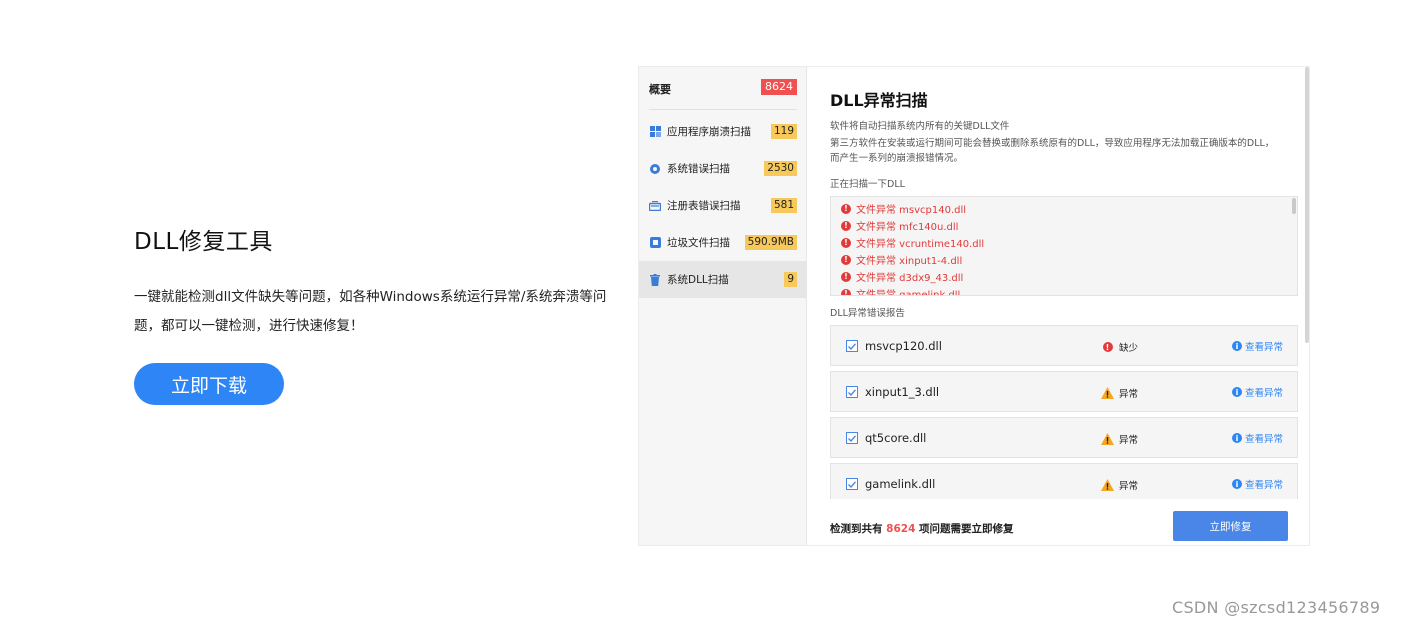  What do you see at coordinates (655, 132) in the screenshot?
I see `grid-icon` at bounding box center [655, 132].